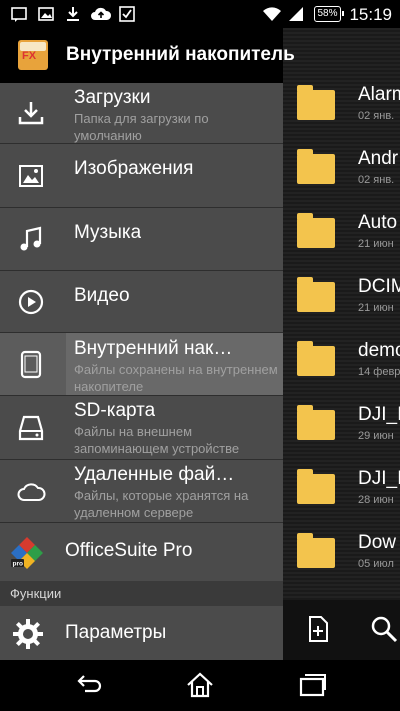 The width and height of the screenshot is (400, 711). Describe the element at coordinates (108, 232) in the screenshot. I see `drawer-item-label: Музыка` at that location.